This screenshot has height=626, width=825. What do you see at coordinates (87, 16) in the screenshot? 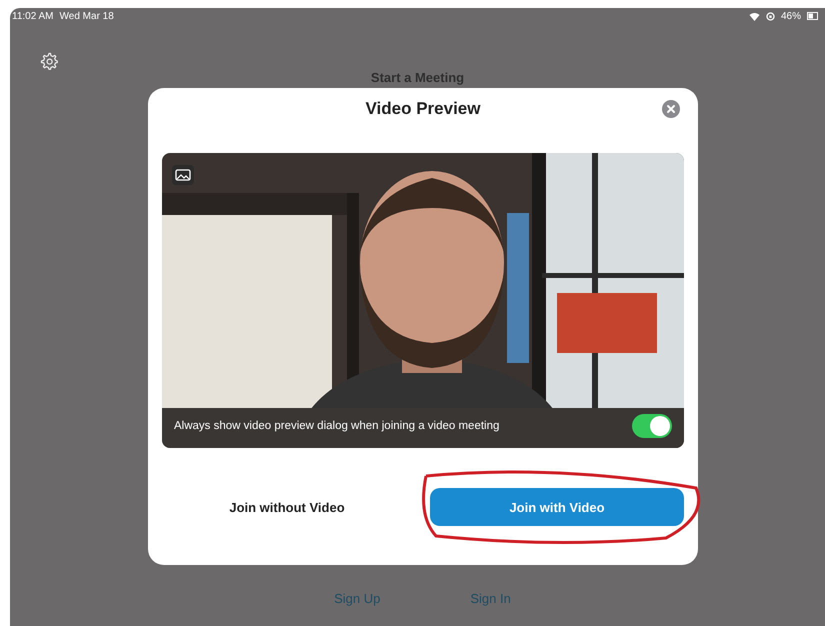
I see `status-date: Wed Mar 18` at bounding box center [87, 16].